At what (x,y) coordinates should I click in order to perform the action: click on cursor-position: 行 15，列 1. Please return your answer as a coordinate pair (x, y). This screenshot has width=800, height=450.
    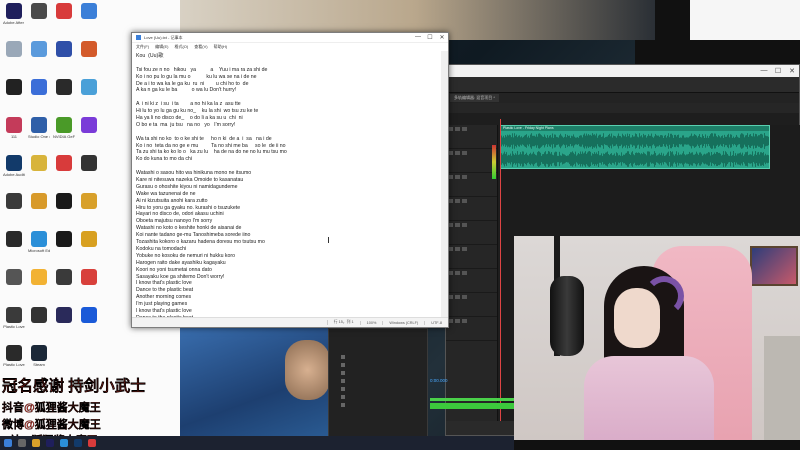
    Looking at the image, I should click on (343, 322).